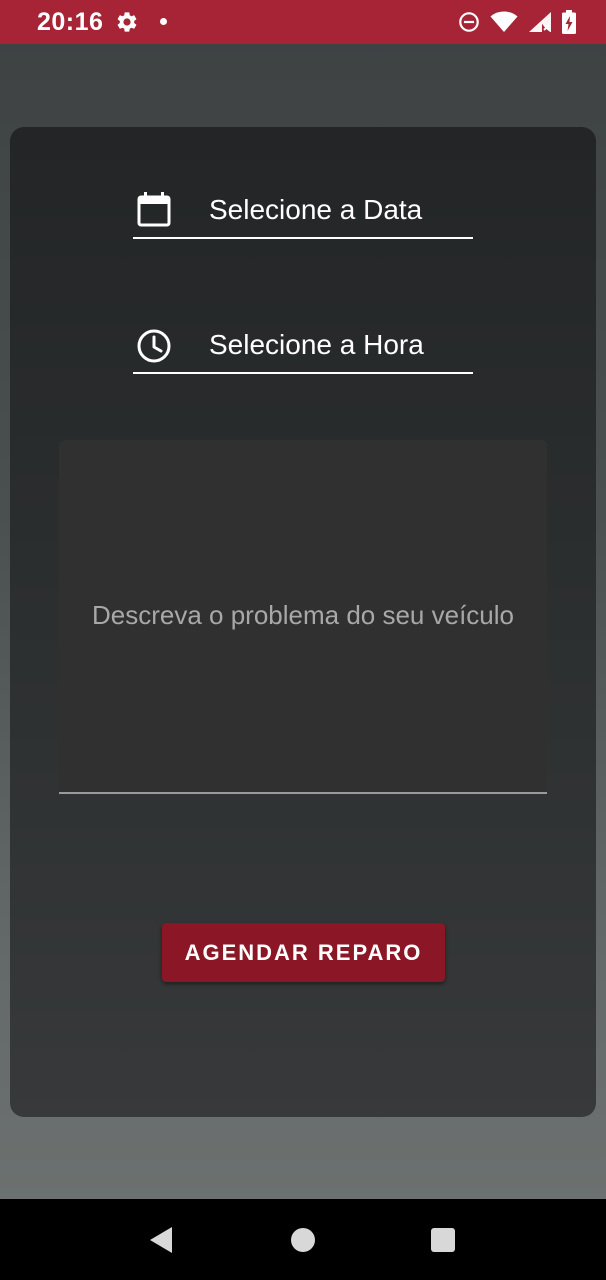 The height and width of the screenshot is (1280, 606). Describe the element at coordinates (163, 21) in the screenshot. I see `notification-dot-icon` at that location.